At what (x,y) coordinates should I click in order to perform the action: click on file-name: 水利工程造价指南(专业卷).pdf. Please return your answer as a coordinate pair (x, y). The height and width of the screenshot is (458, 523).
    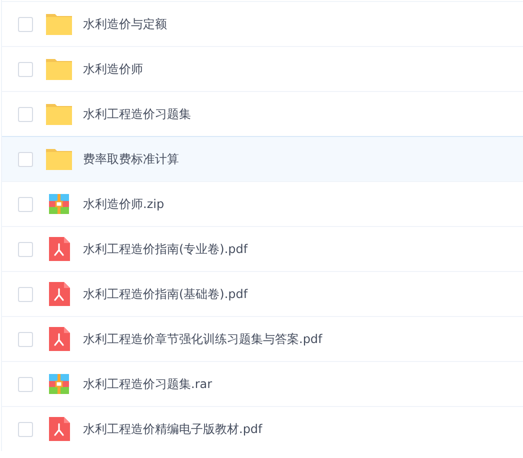
    Looking at the image, I should click on (165, 249).